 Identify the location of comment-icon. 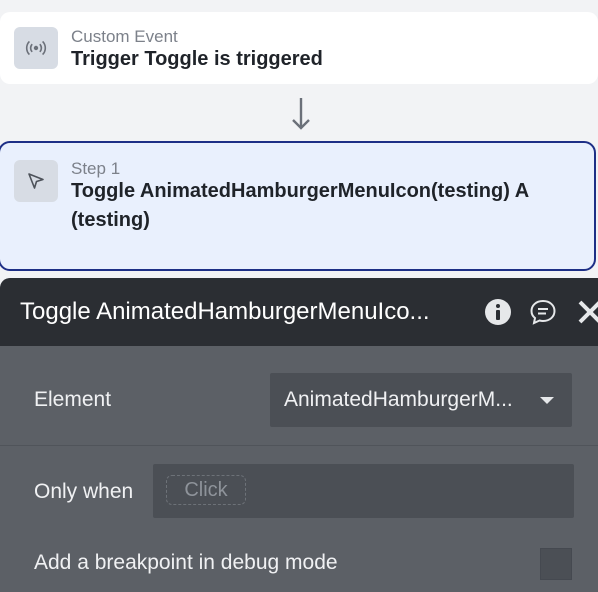
(543, 312).